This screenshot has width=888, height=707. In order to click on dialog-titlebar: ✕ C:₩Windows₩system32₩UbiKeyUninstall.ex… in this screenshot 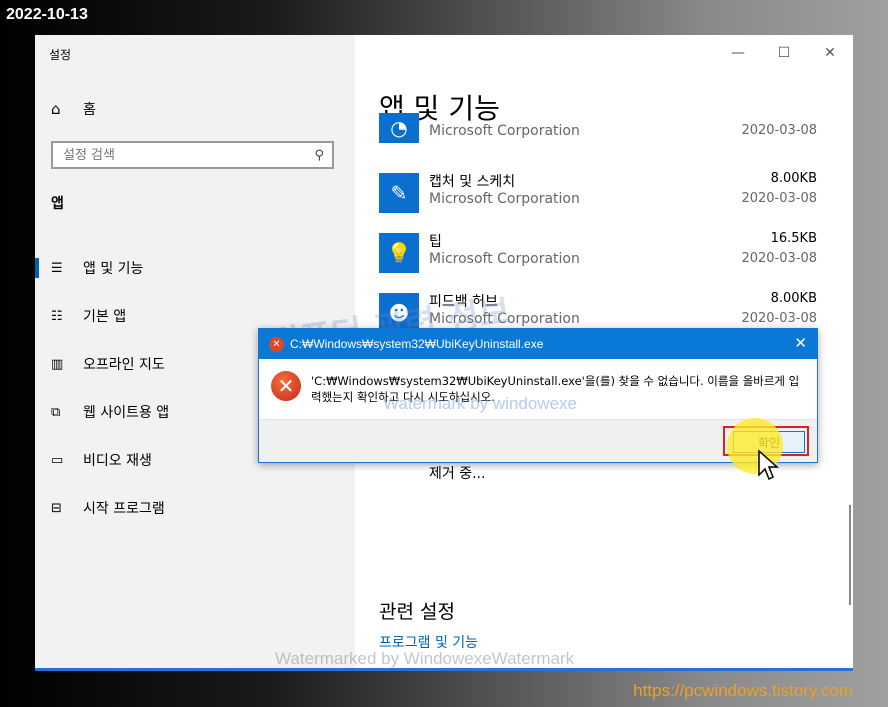, I will do `click(538, 344)`.